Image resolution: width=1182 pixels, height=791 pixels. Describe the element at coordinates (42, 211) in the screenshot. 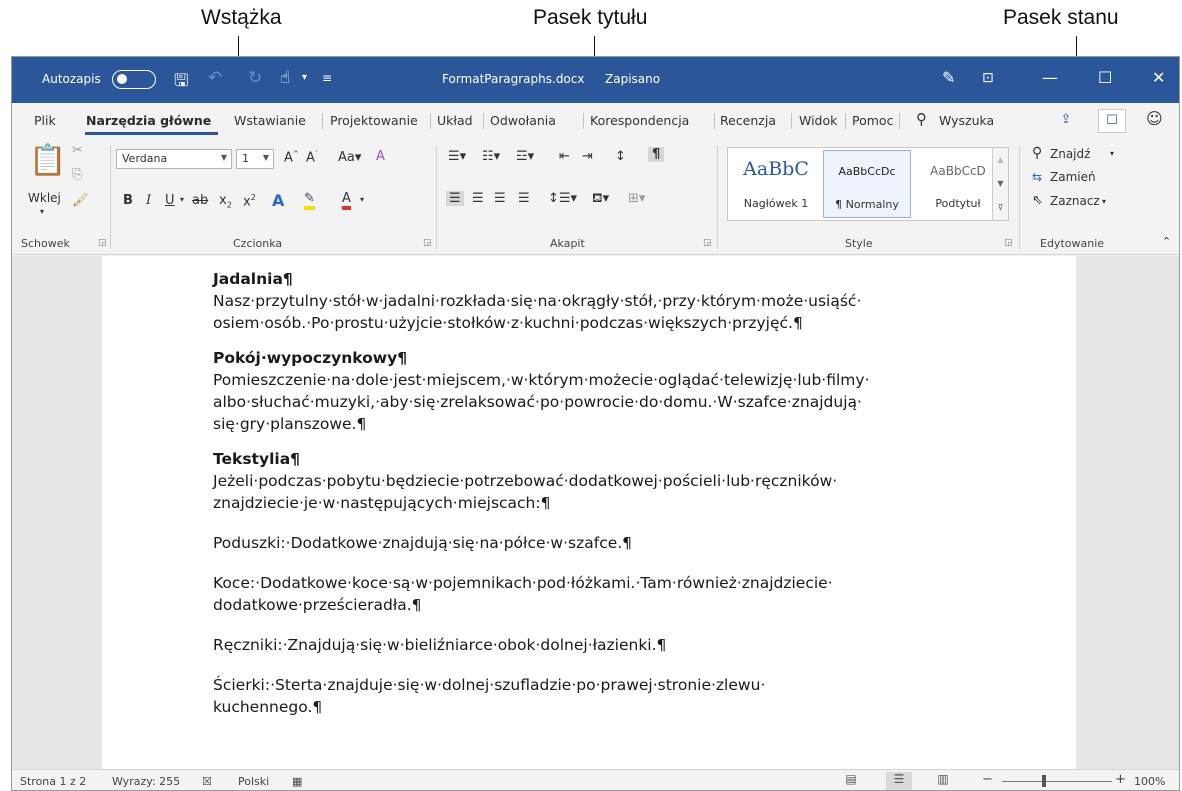

I see `paste-dropdown-icon: ▾` at that location.